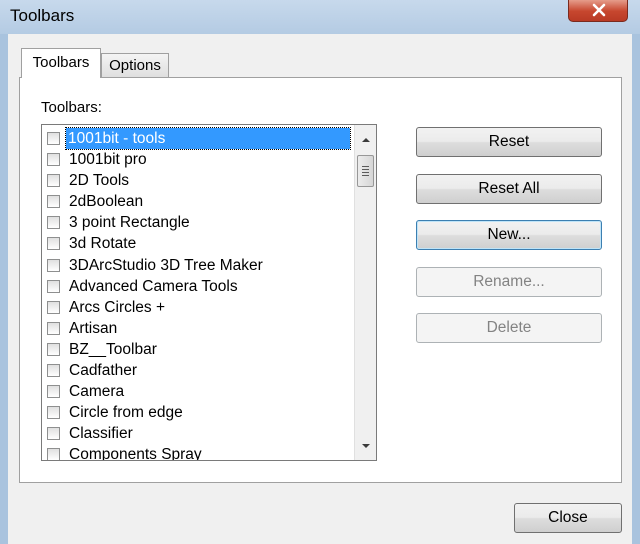 Image resolution: width=640 pixels, height=544 pixels. I want to click on list-item: 2dBoolean, so click(200, 201).